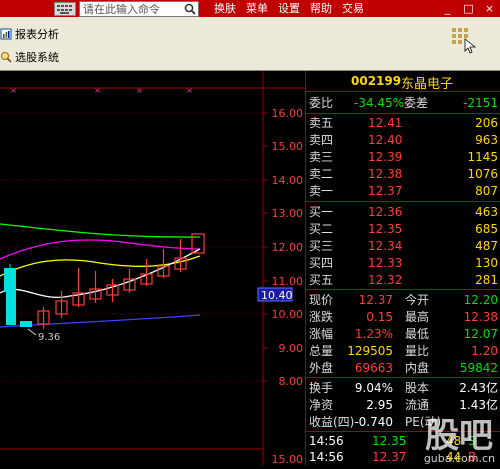  Describe the element at coordinates (133, 9) in the screenshot. I see `command-input` at that location.